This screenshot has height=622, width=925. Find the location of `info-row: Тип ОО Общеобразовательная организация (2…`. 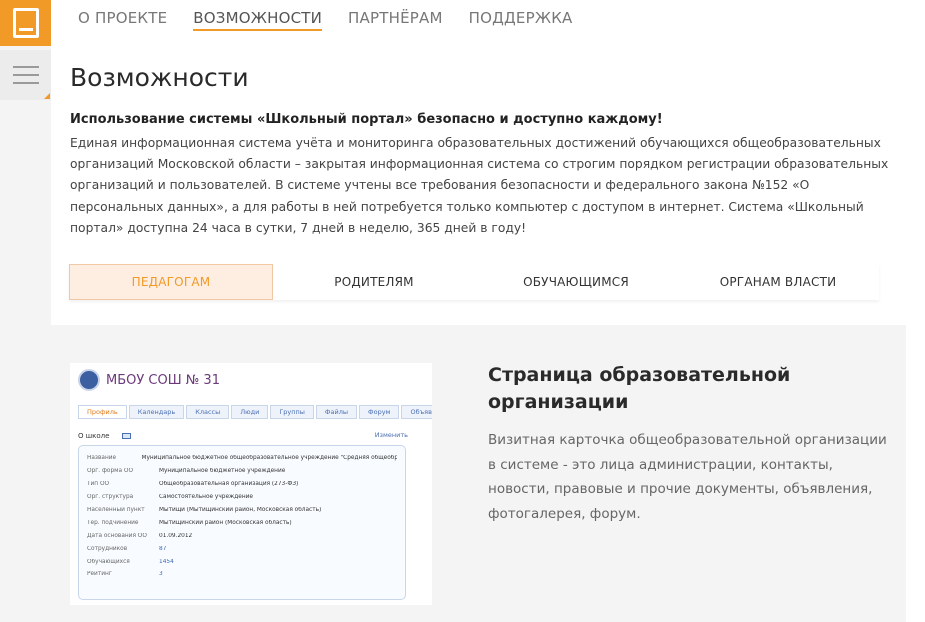

info-row: Тип ОО Общеобразовательная организация (2… is located at coordinates (242, 484).